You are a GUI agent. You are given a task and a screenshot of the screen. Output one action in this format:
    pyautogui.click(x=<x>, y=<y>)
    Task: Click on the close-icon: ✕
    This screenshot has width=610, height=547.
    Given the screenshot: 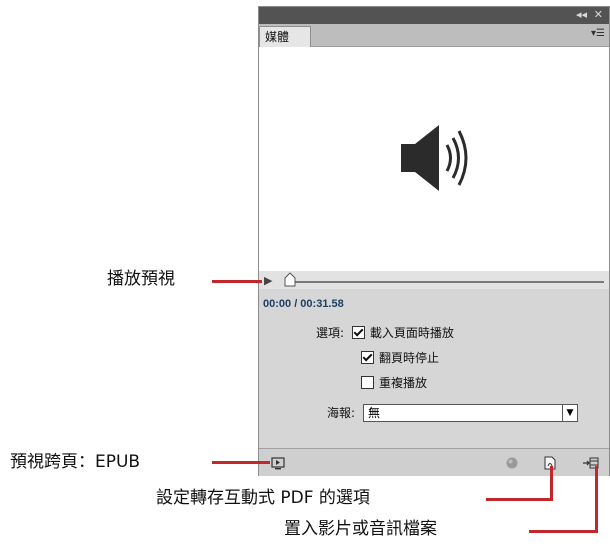 What is the action you would take?
    pyautogui.click(x=598, y=15)
    